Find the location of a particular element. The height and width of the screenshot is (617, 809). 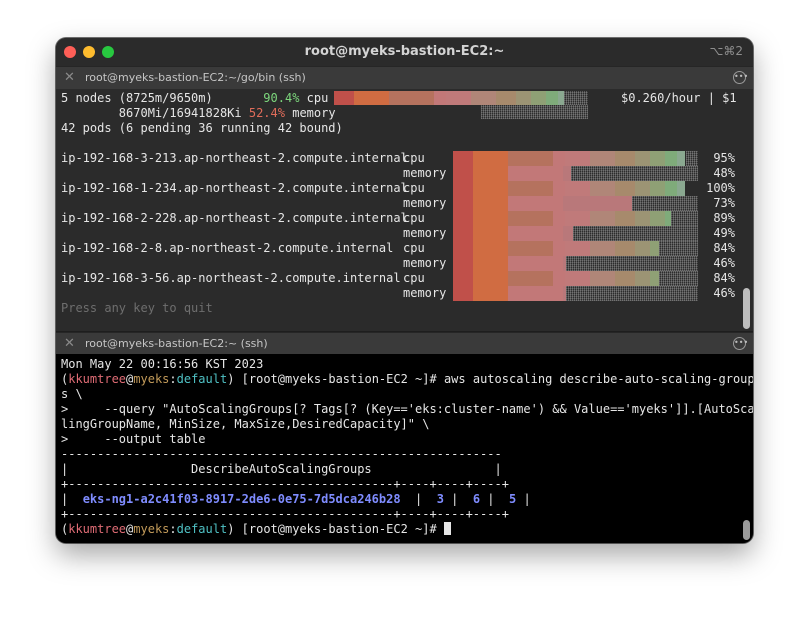

bottom-pane-title: root@myeks-bastion-EC2:~ (ssh) is located at coordinates (176, 343).